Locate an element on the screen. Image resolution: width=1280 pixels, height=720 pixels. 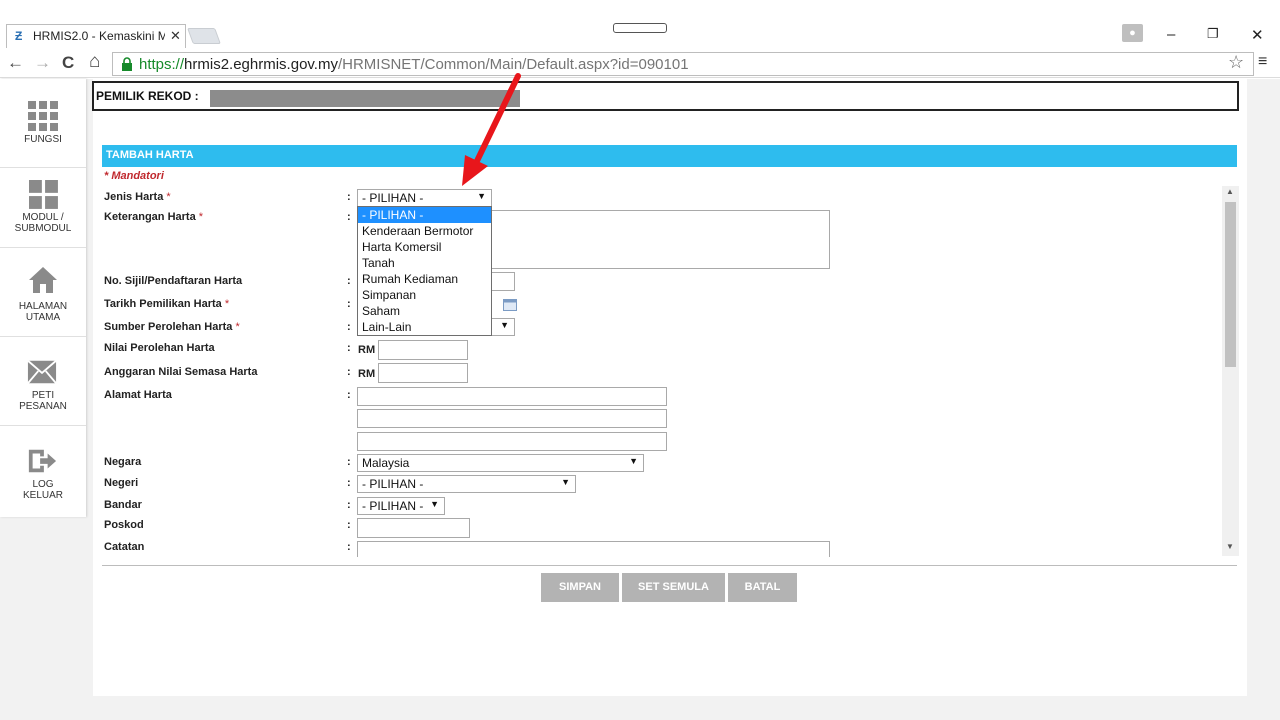
scroll-up-icon: ▲ is located at coordinates (1230, 191).